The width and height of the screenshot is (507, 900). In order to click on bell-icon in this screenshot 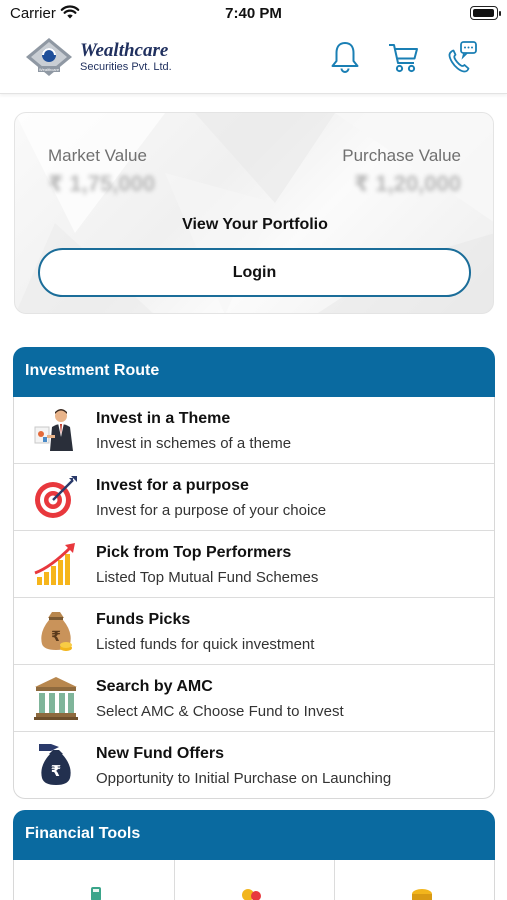, I will do `click(345, 57)`.